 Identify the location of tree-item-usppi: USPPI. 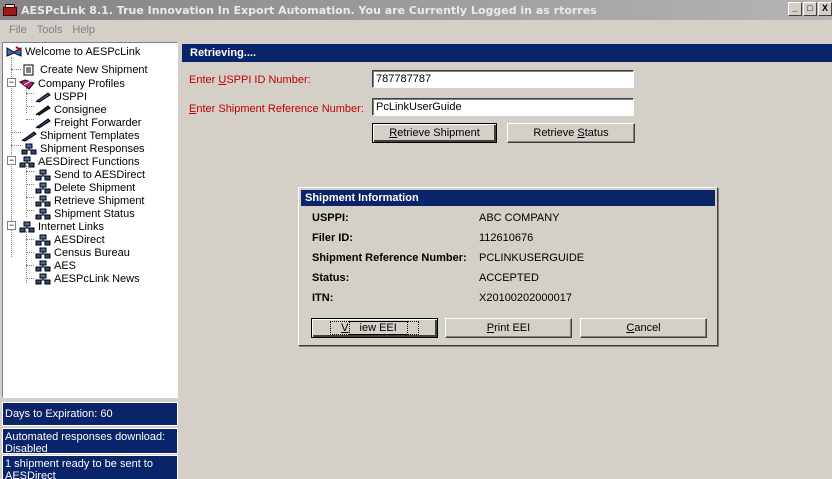
(61, 96).